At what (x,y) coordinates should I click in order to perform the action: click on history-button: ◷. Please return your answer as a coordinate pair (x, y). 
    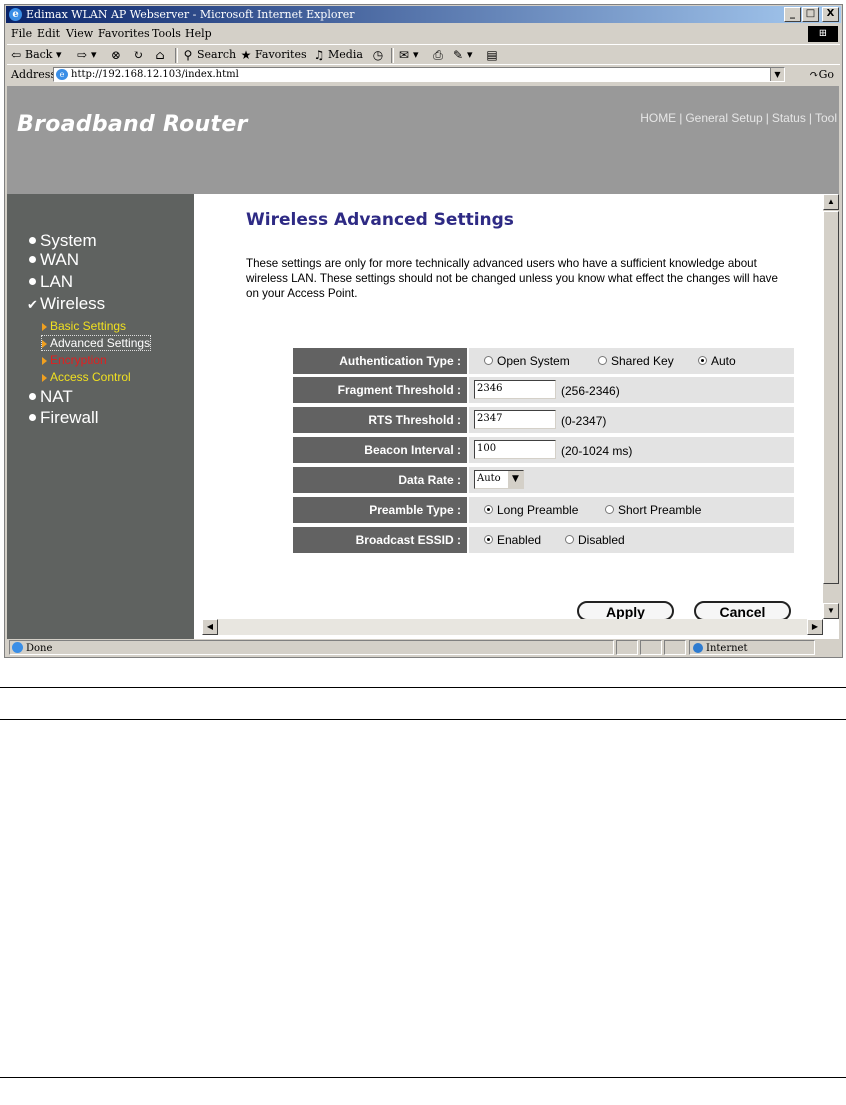
    Looking at the image, I should click on (379, 55).